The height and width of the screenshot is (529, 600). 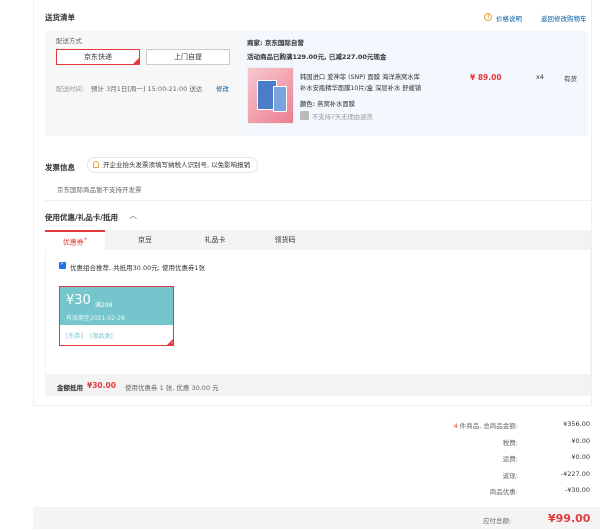 I want to click on invoice-tip: 开企业抬头发票须填写纳税人识别号, 以免影响报销, so click(x=173, y=165).